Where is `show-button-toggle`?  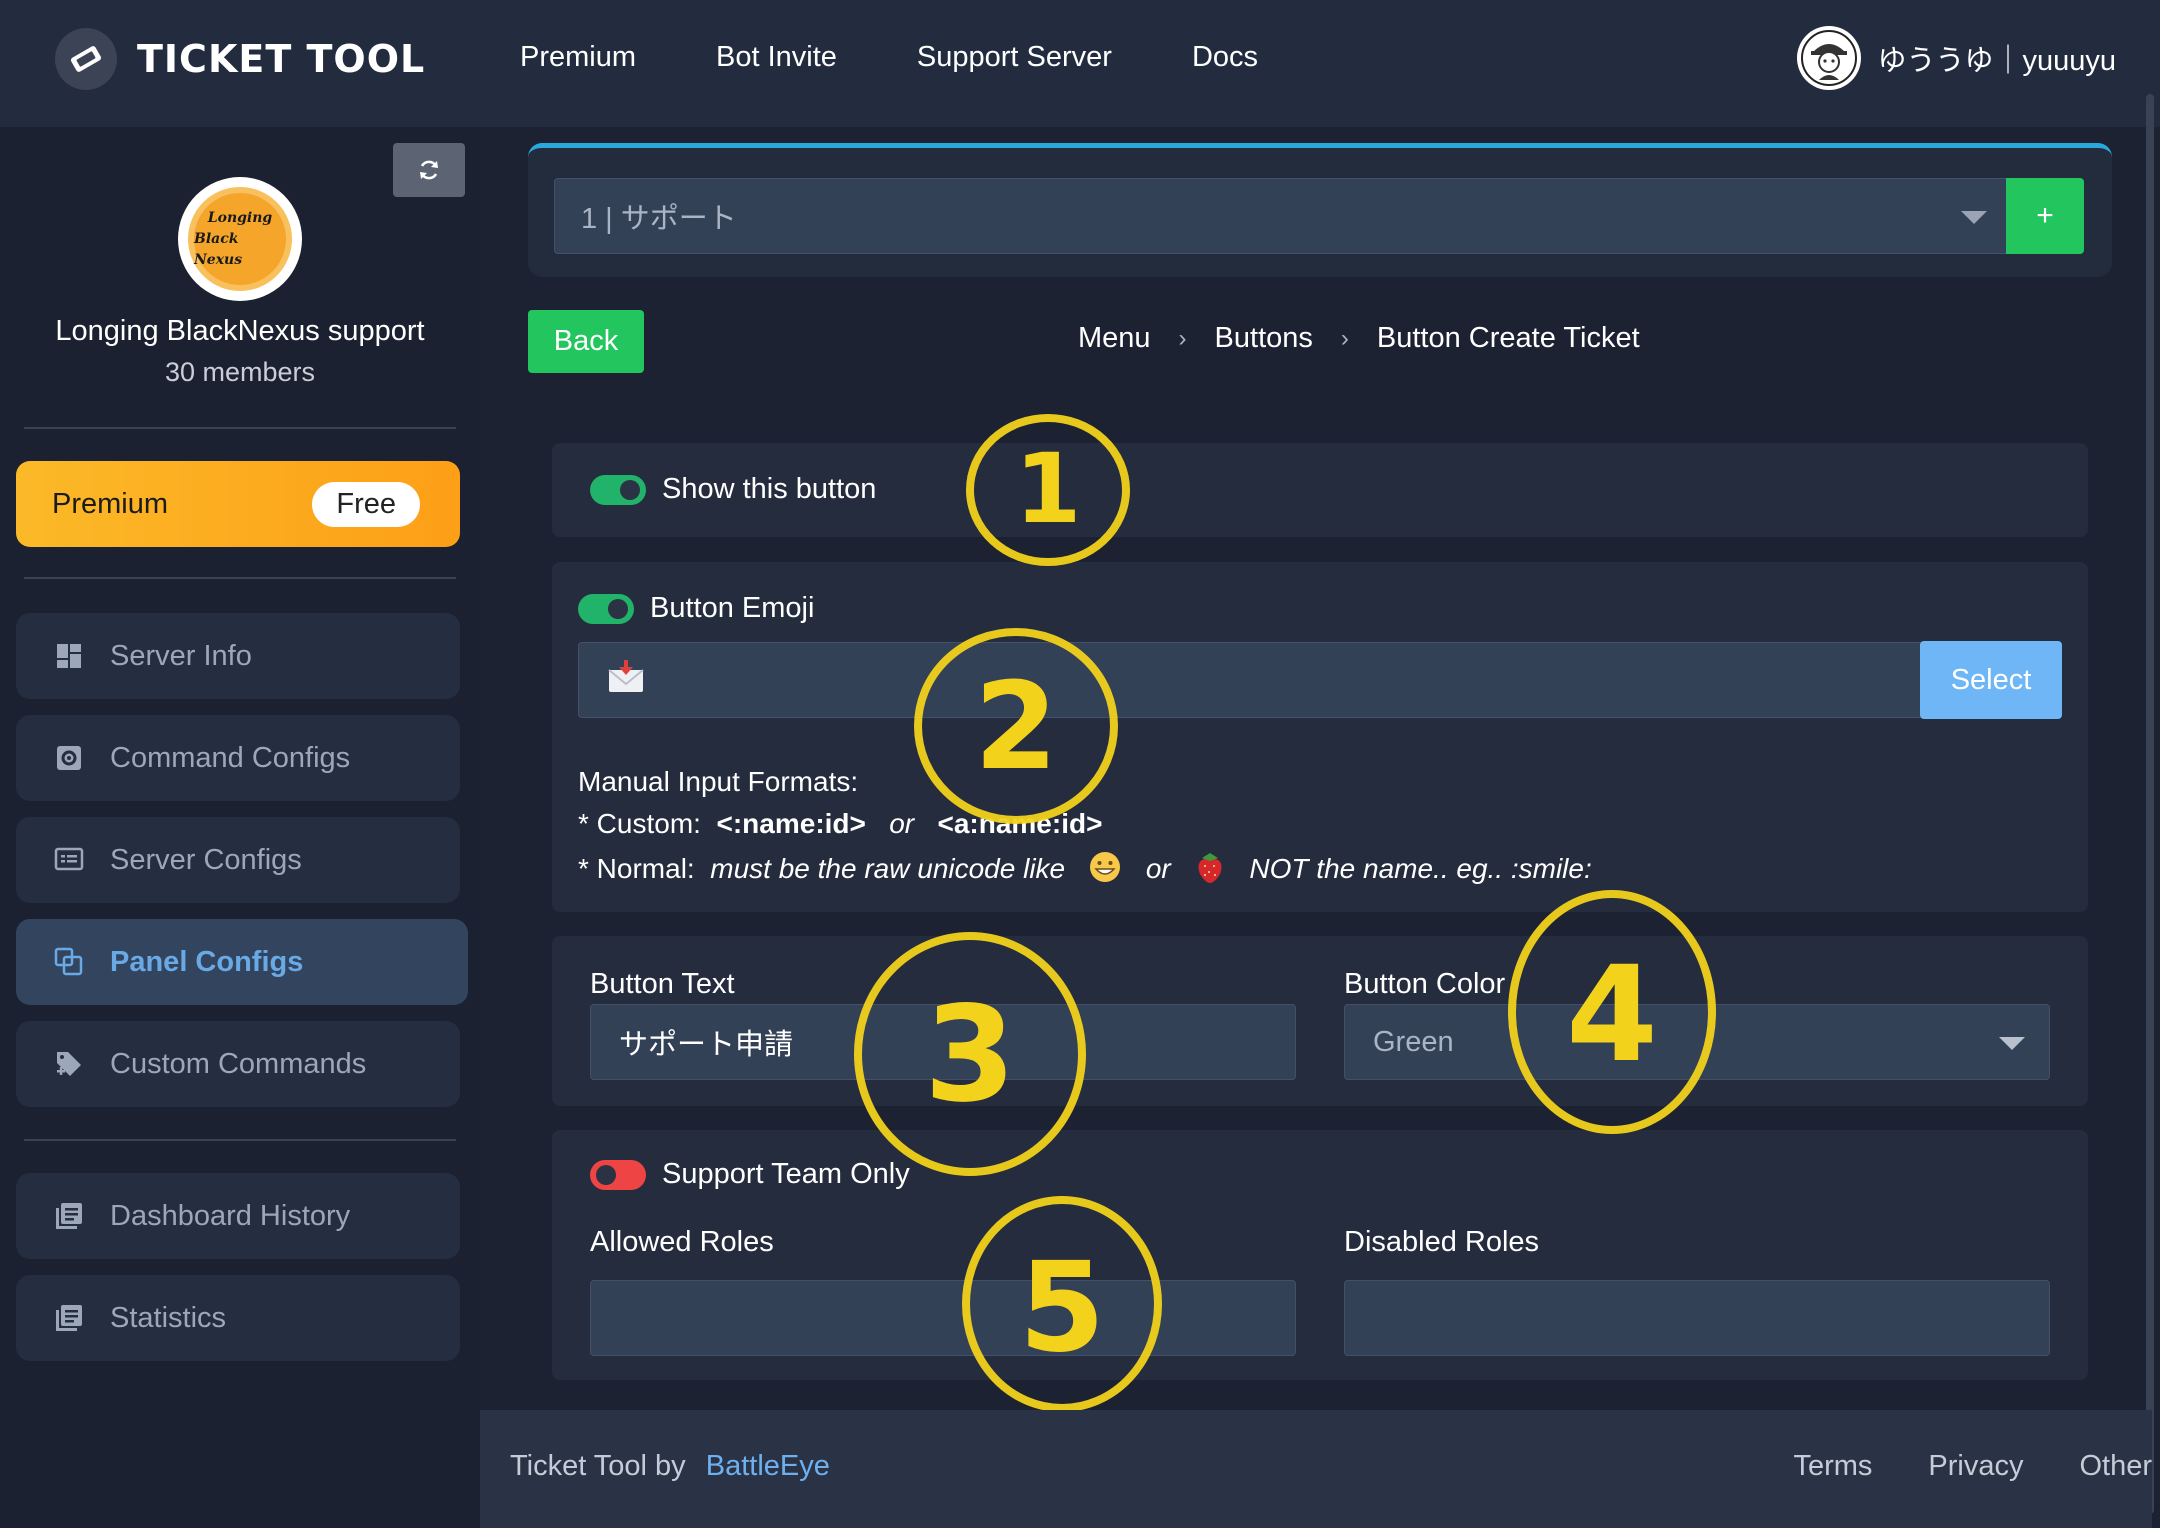 show-button-toggle is located at coordinates (618, 490).